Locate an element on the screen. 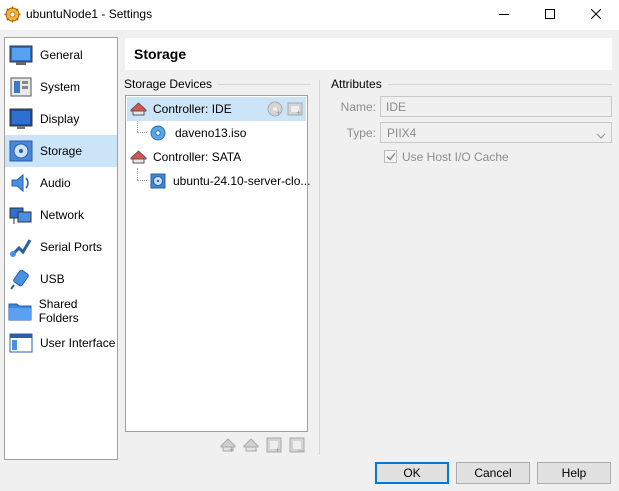 This screenshot has width=619, height=491. sidebar-item-audio: Audio is located at coordinates (61, 183).